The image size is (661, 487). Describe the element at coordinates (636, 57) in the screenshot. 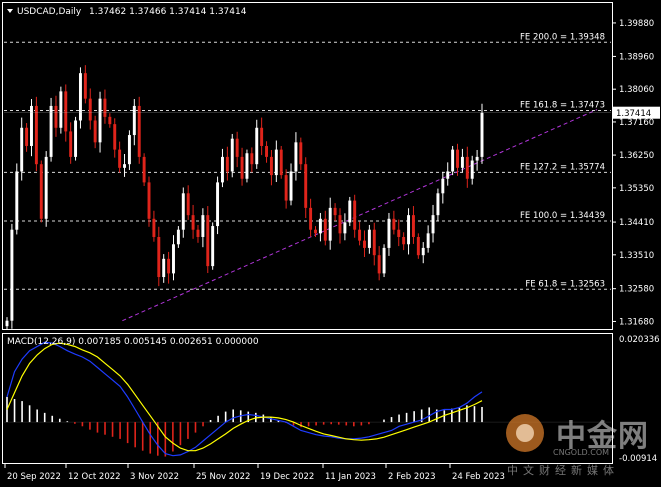

I see `price-tick-label: 1.38960` at that location.